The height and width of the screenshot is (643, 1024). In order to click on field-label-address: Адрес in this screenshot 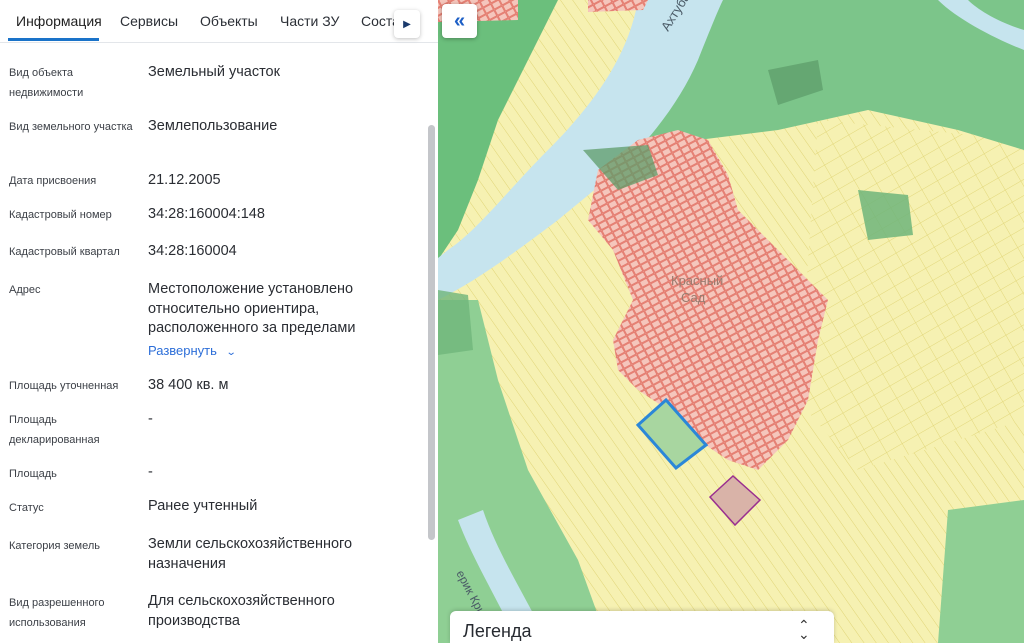, I will do `click(25, 290)`.